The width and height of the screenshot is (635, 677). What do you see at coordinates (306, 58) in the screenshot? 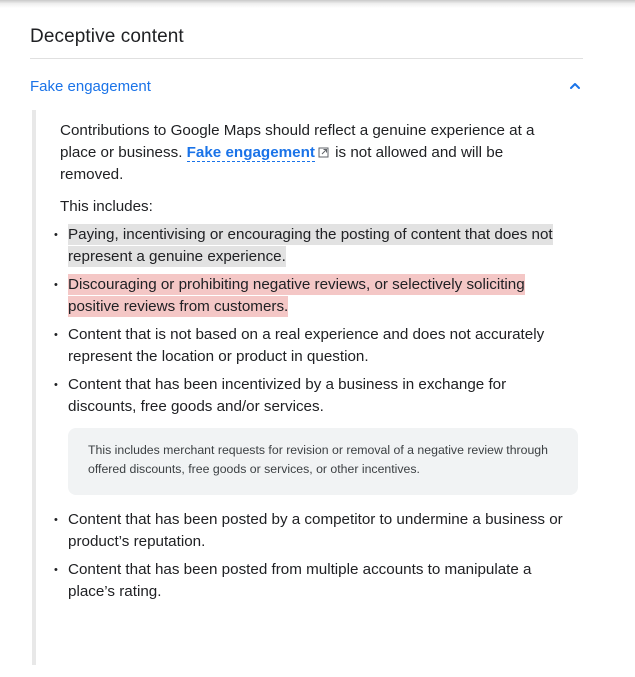
I see `section-divider` at bounding box center [306, 58].